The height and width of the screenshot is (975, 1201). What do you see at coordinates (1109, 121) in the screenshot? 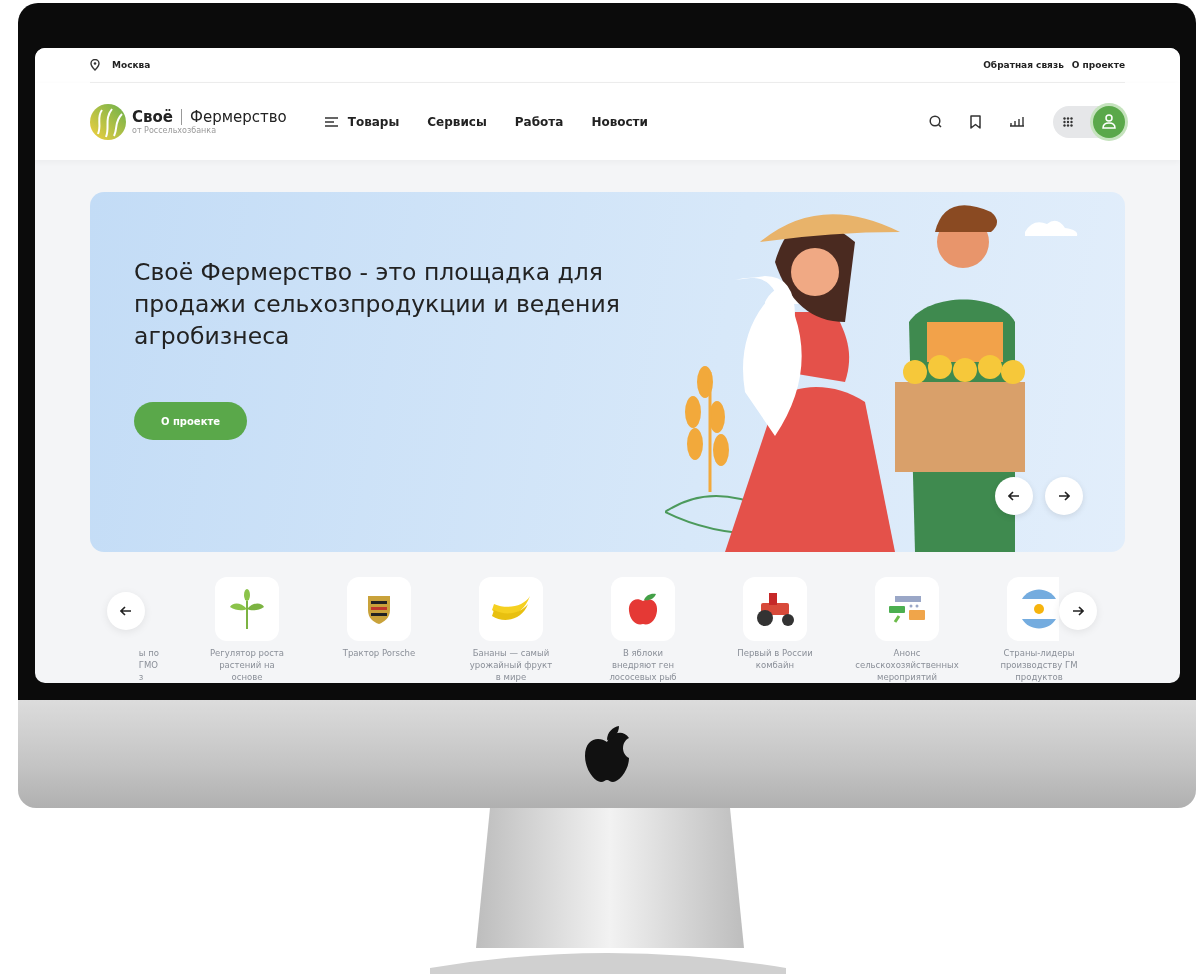
I see `user-icon` at bounding box center [1109, 121].